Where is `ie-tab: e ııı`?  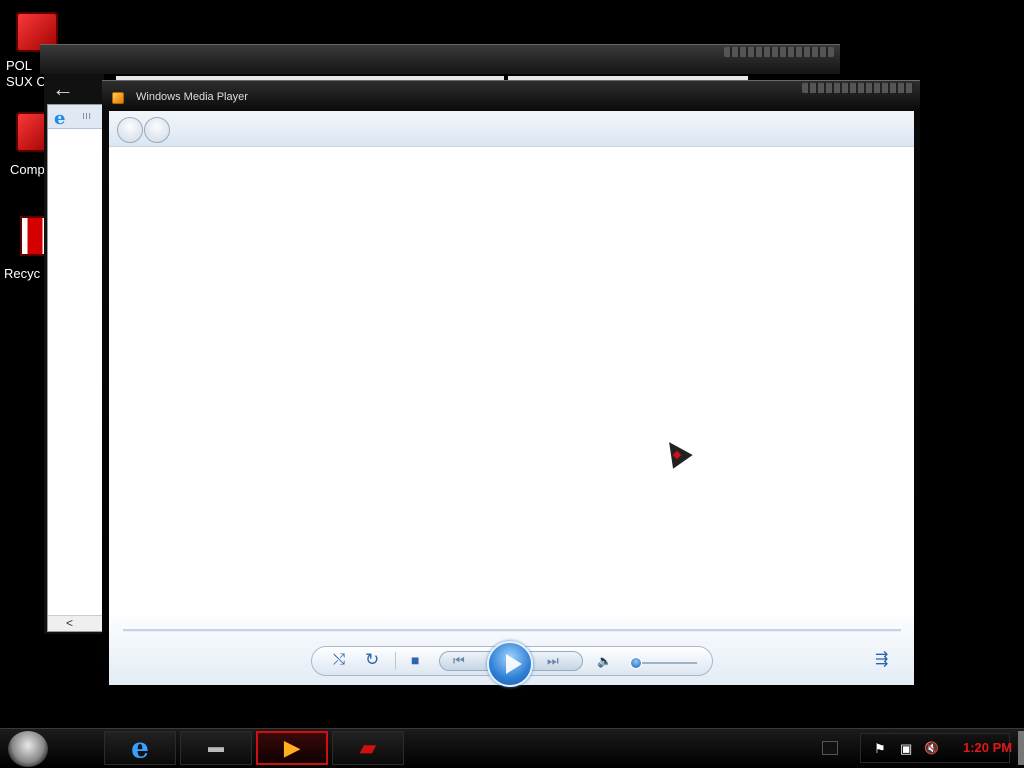
ie-tab: e ııı is located at coordinates (76, 117).